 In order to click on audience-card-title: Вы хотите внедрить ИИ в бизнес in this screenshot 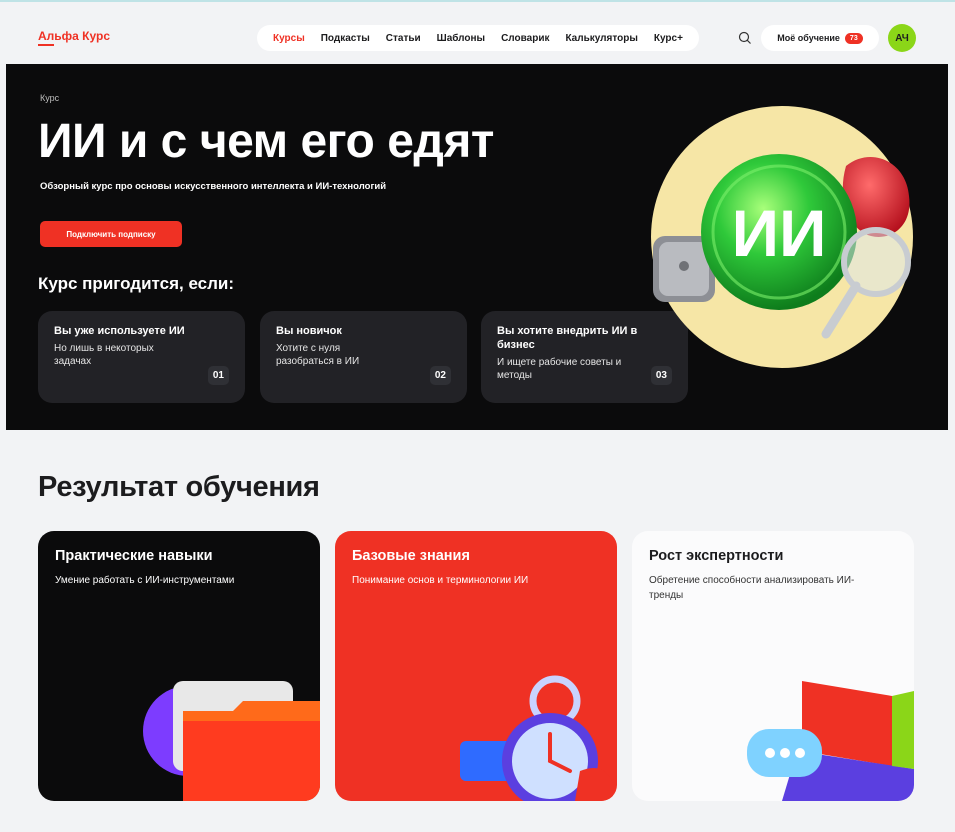, I will do `click(567, 338)`.